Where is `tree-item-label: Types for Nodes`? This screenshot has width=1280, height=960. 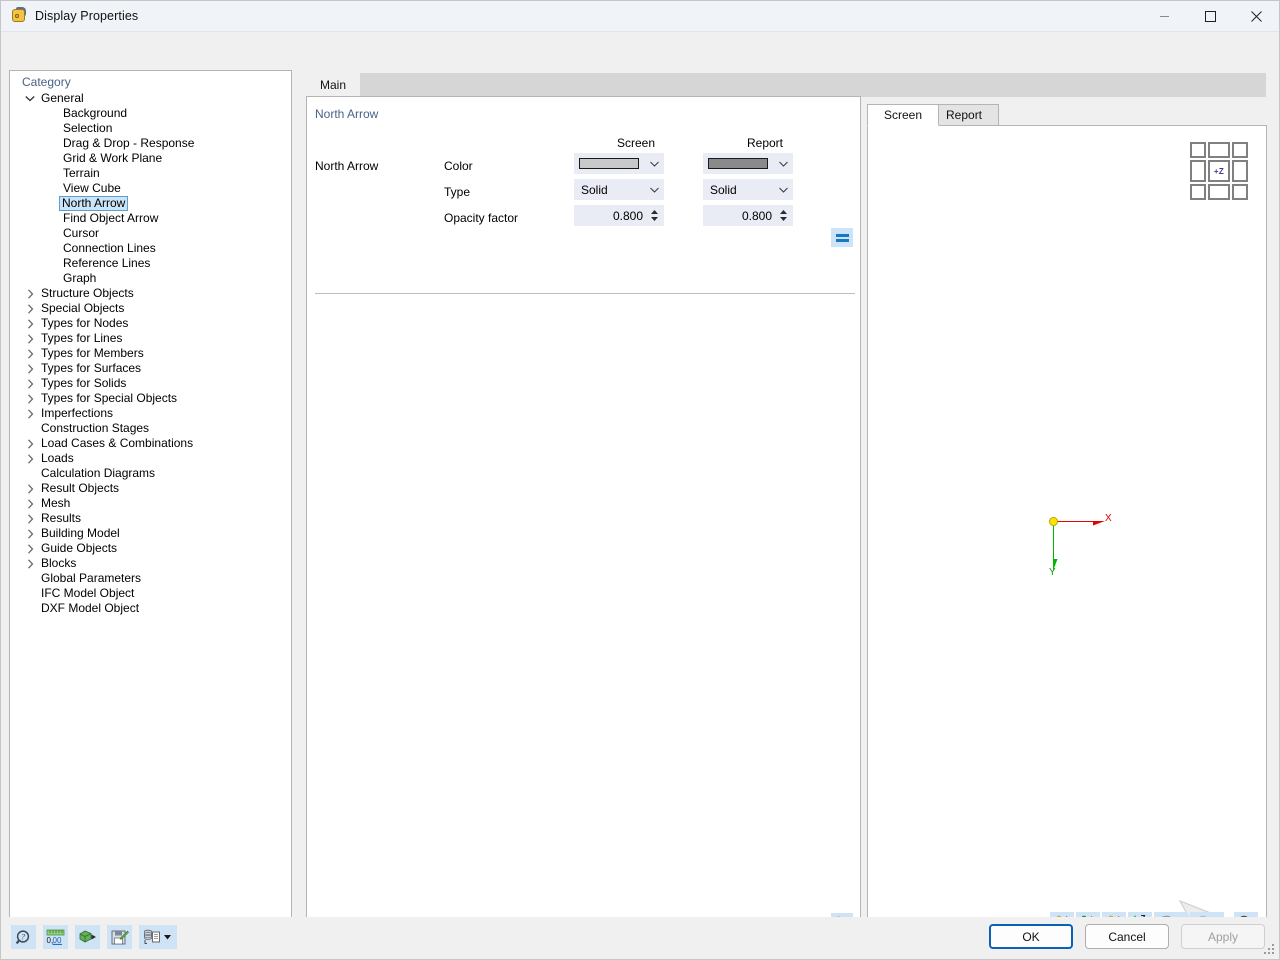 tree-item-label: Types for Nodes is located at coordinates (85, 323).